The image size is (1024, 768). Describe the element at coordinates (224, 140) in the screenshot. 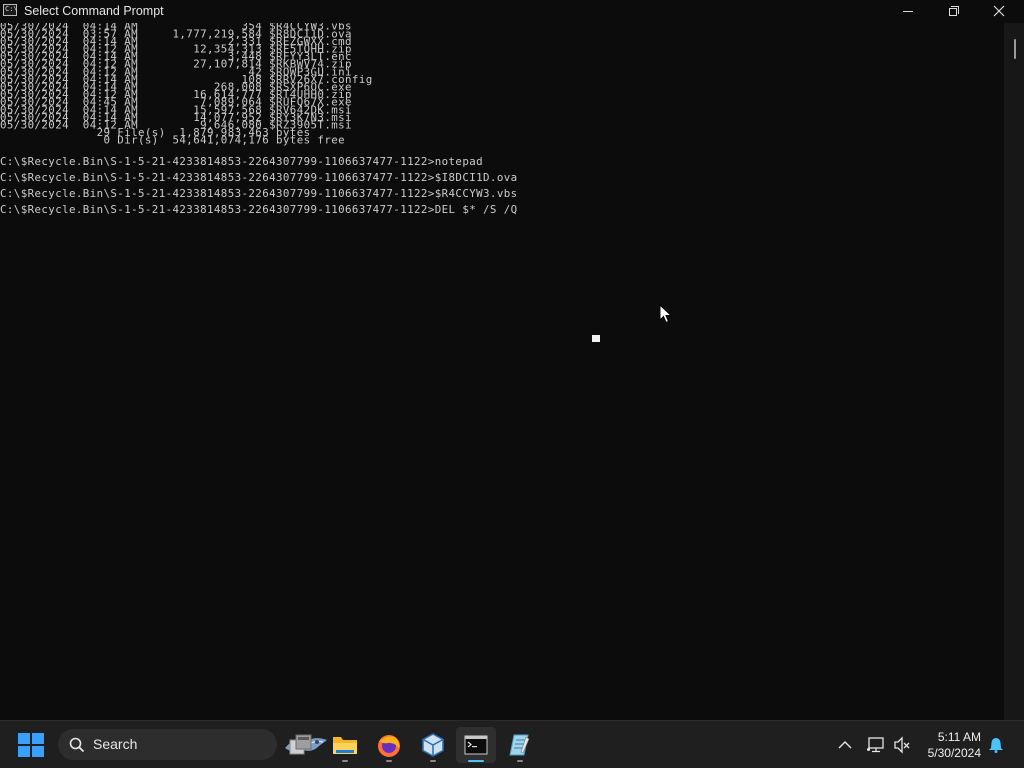

I see `listing-line: 0 Dir(s) 54,641,074,176 bytes free` at that location.